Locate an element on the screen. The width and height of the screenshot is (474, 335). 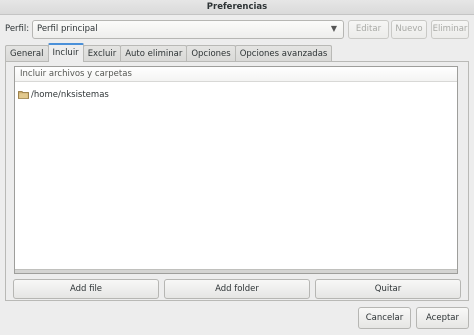
folder-icon is located at coordinates (23, 94).